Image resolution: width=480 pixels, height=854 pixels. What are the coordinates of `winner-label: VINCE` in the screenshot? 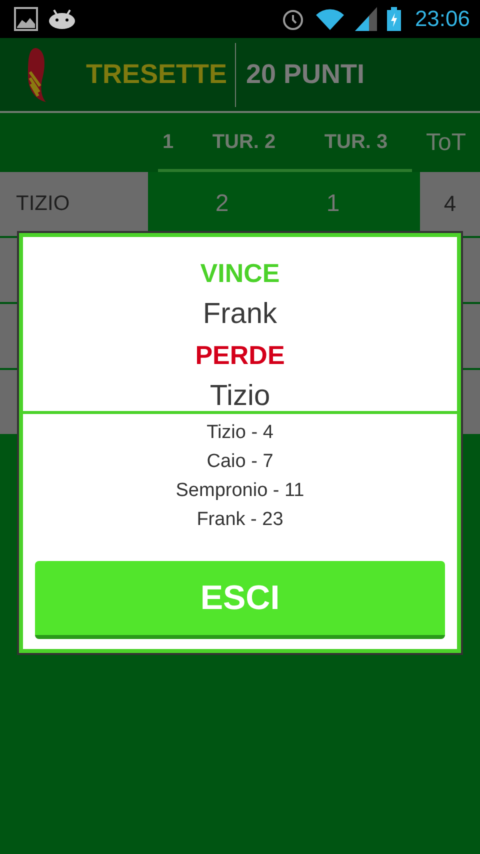 It's located at (240, 273).